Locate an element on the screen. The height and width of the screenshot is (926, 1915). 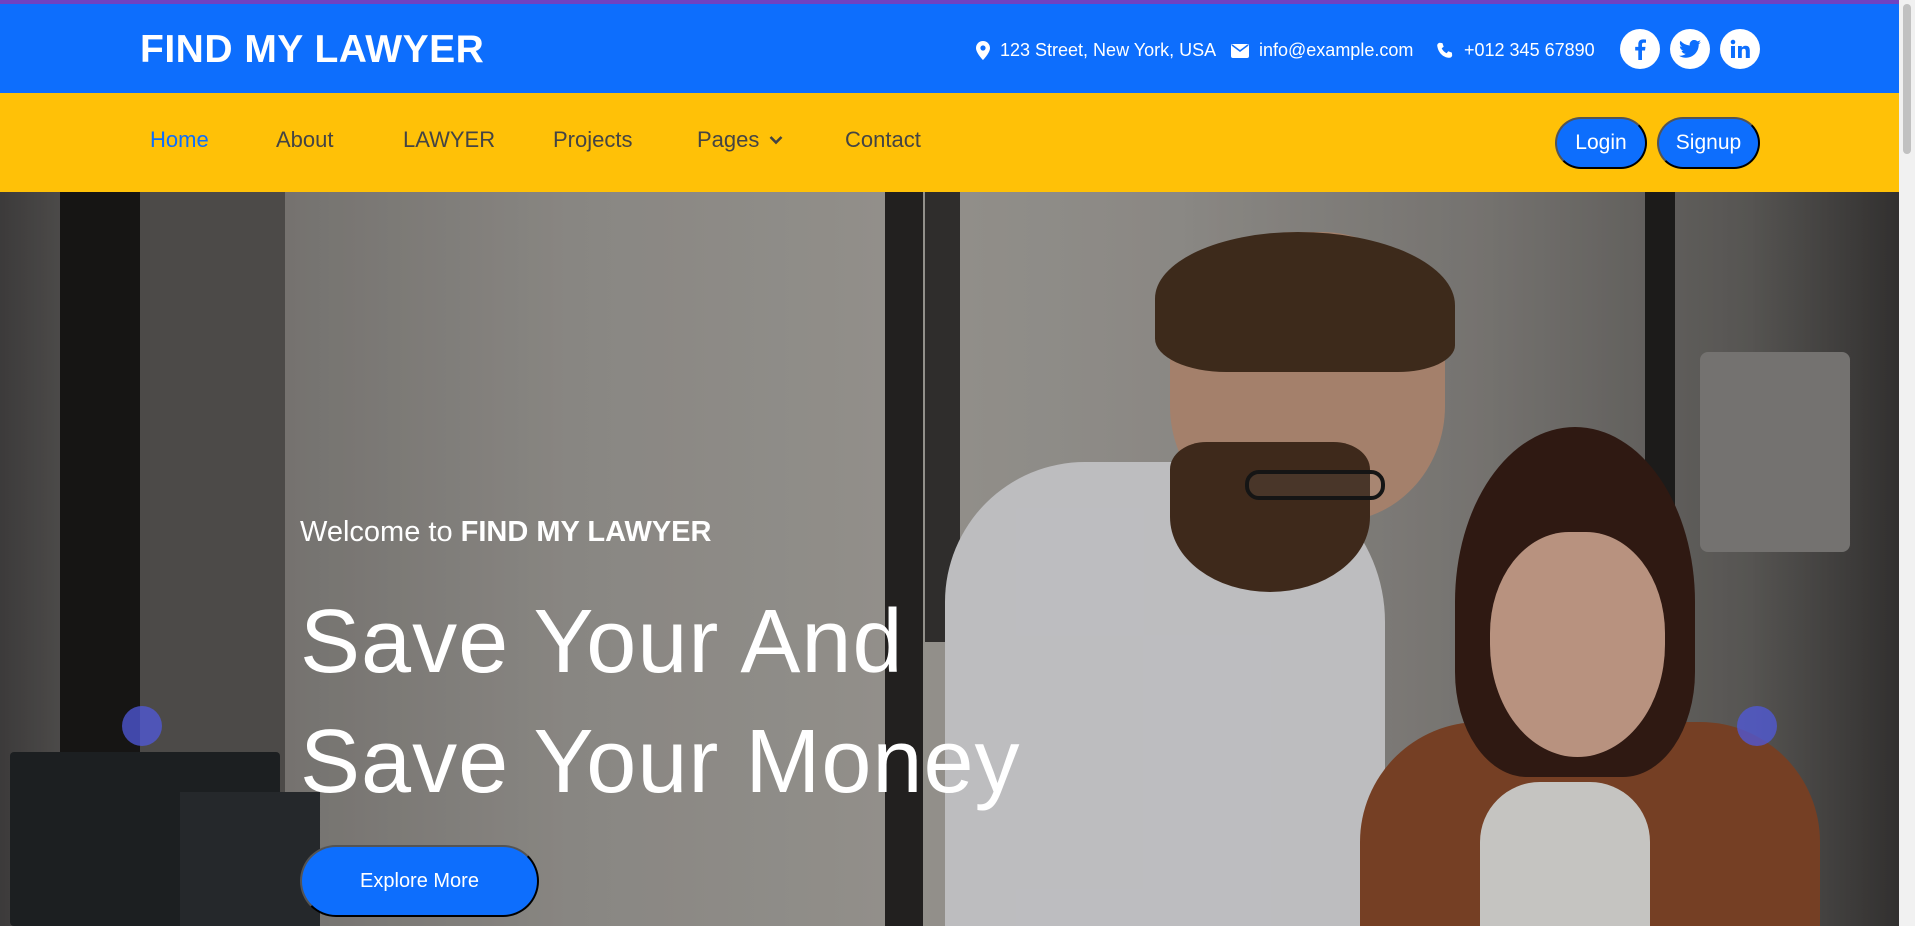
nav-home: Home is located at coordinates (179, 140).